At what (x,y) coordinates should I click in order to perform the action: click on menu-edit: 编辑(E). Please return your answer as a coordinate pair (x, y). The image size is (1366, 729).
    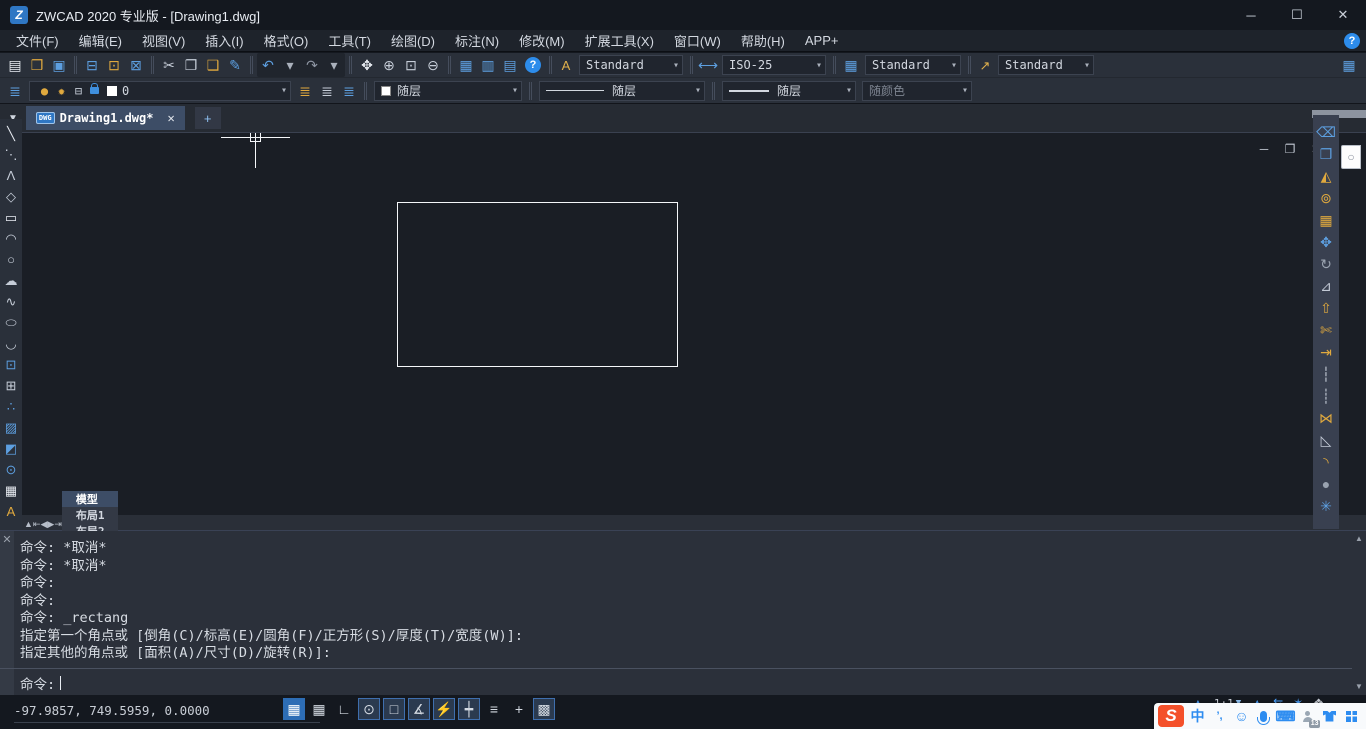
    Looking at the image, I should click on (100, 41).